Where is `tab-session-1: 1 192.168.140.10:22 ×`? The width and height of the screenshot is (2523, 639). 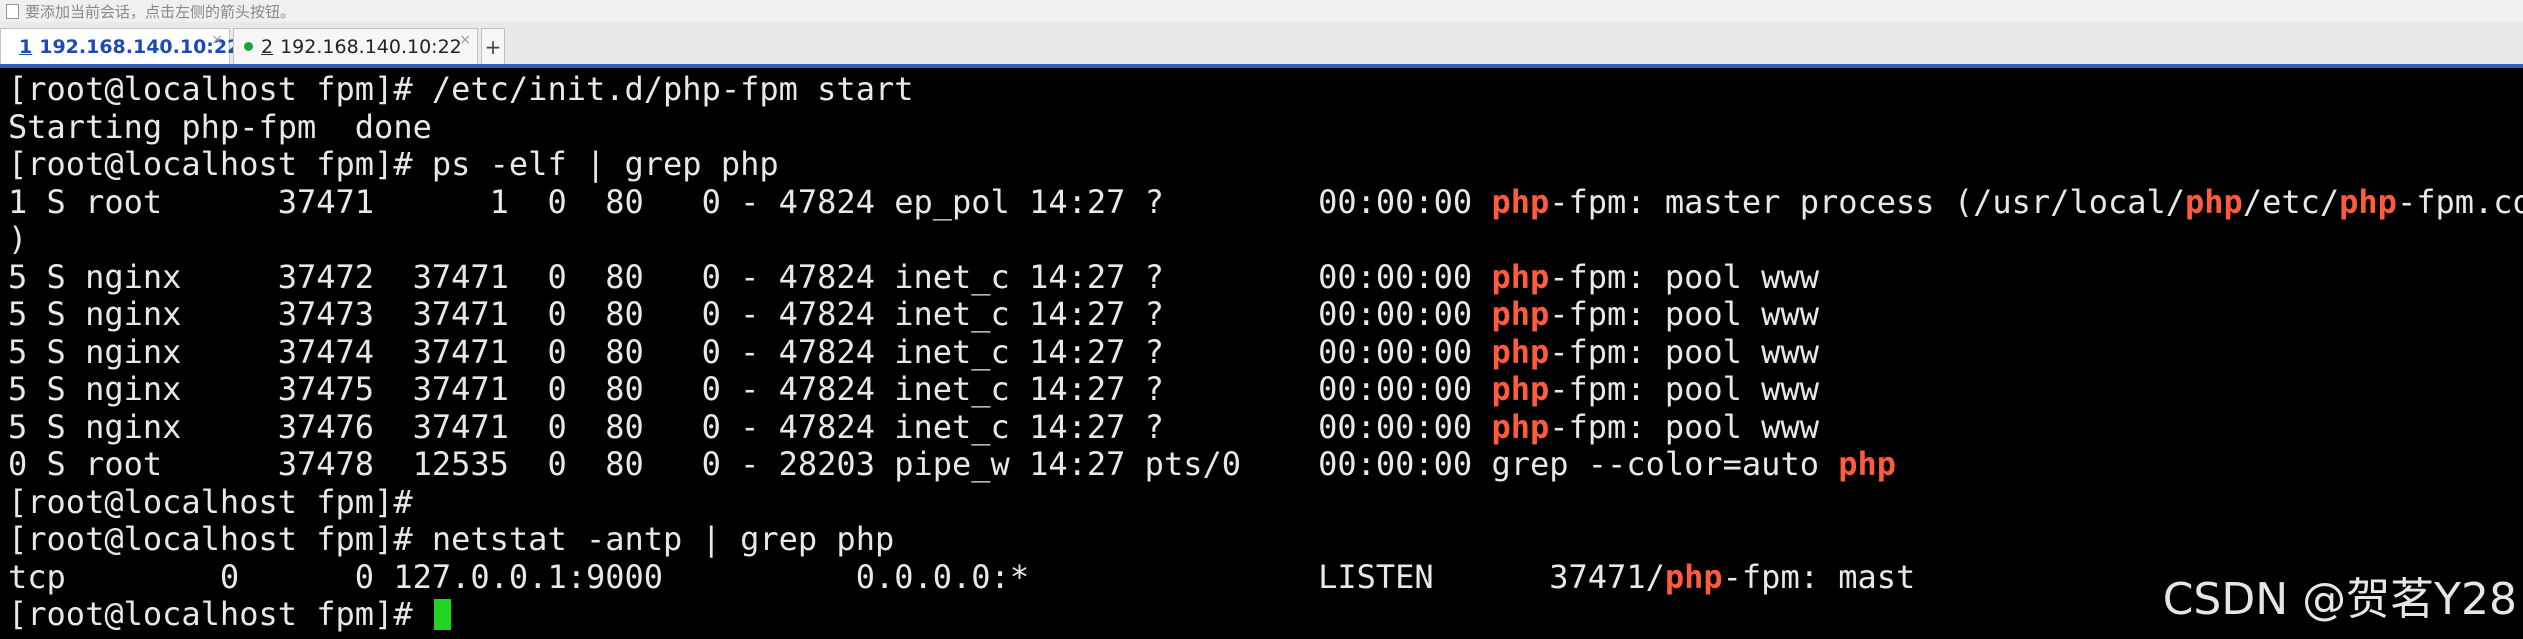 tab-session-1: 1 192.168.140.10:22 × is located at coordinates (120, 46).